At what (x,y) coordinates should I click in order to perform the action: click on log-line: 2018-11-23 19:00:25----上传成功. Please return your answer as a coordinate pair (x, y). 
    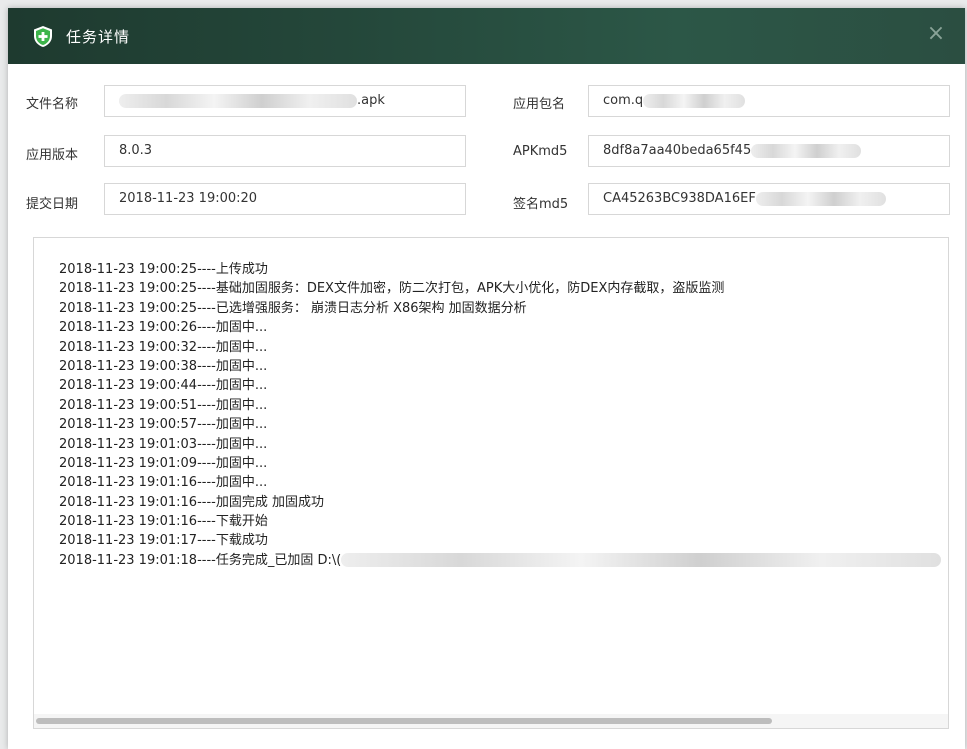
    Looking at the image, I should click on (500, 269).